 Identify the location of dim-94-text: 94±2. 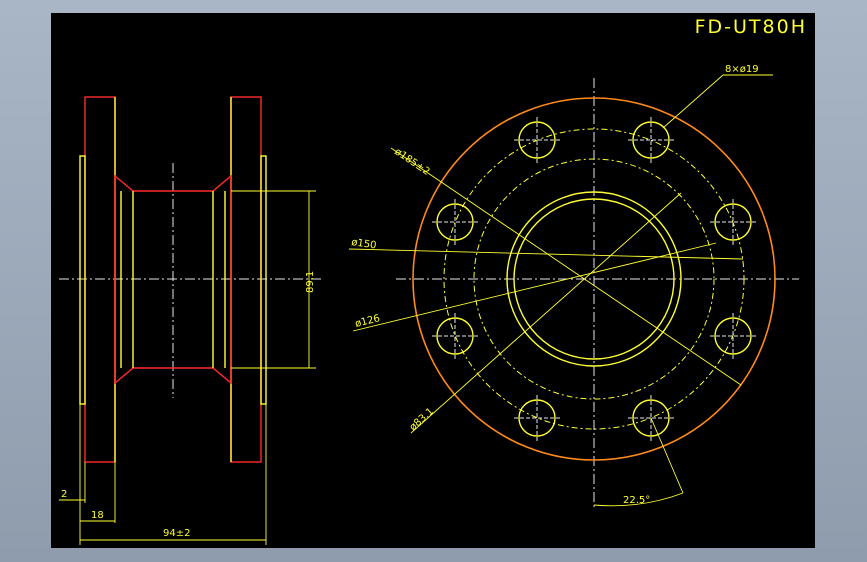
(176, 533).